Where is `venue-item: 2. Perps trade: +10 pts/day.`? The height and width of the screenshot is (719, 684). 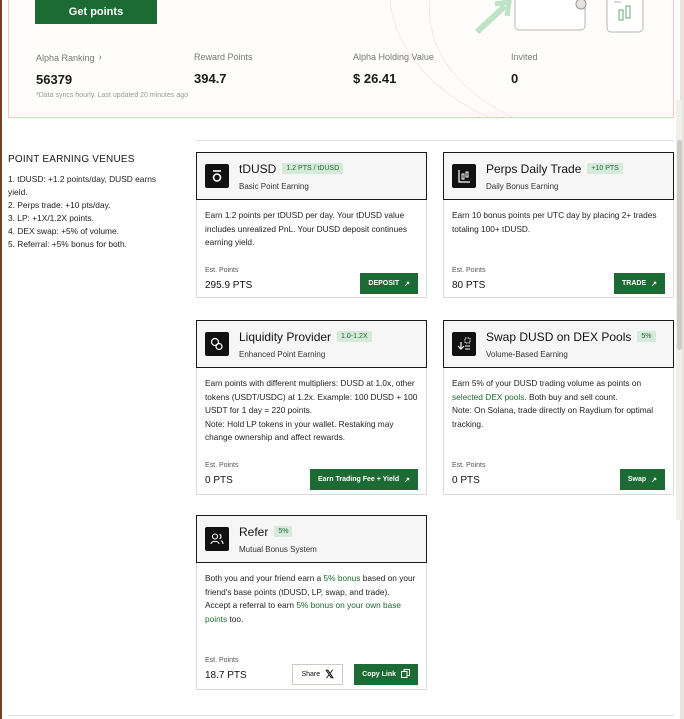 venue-item: 2. Perps trade: +10 pts/day. is located at coordinates (59, 205).